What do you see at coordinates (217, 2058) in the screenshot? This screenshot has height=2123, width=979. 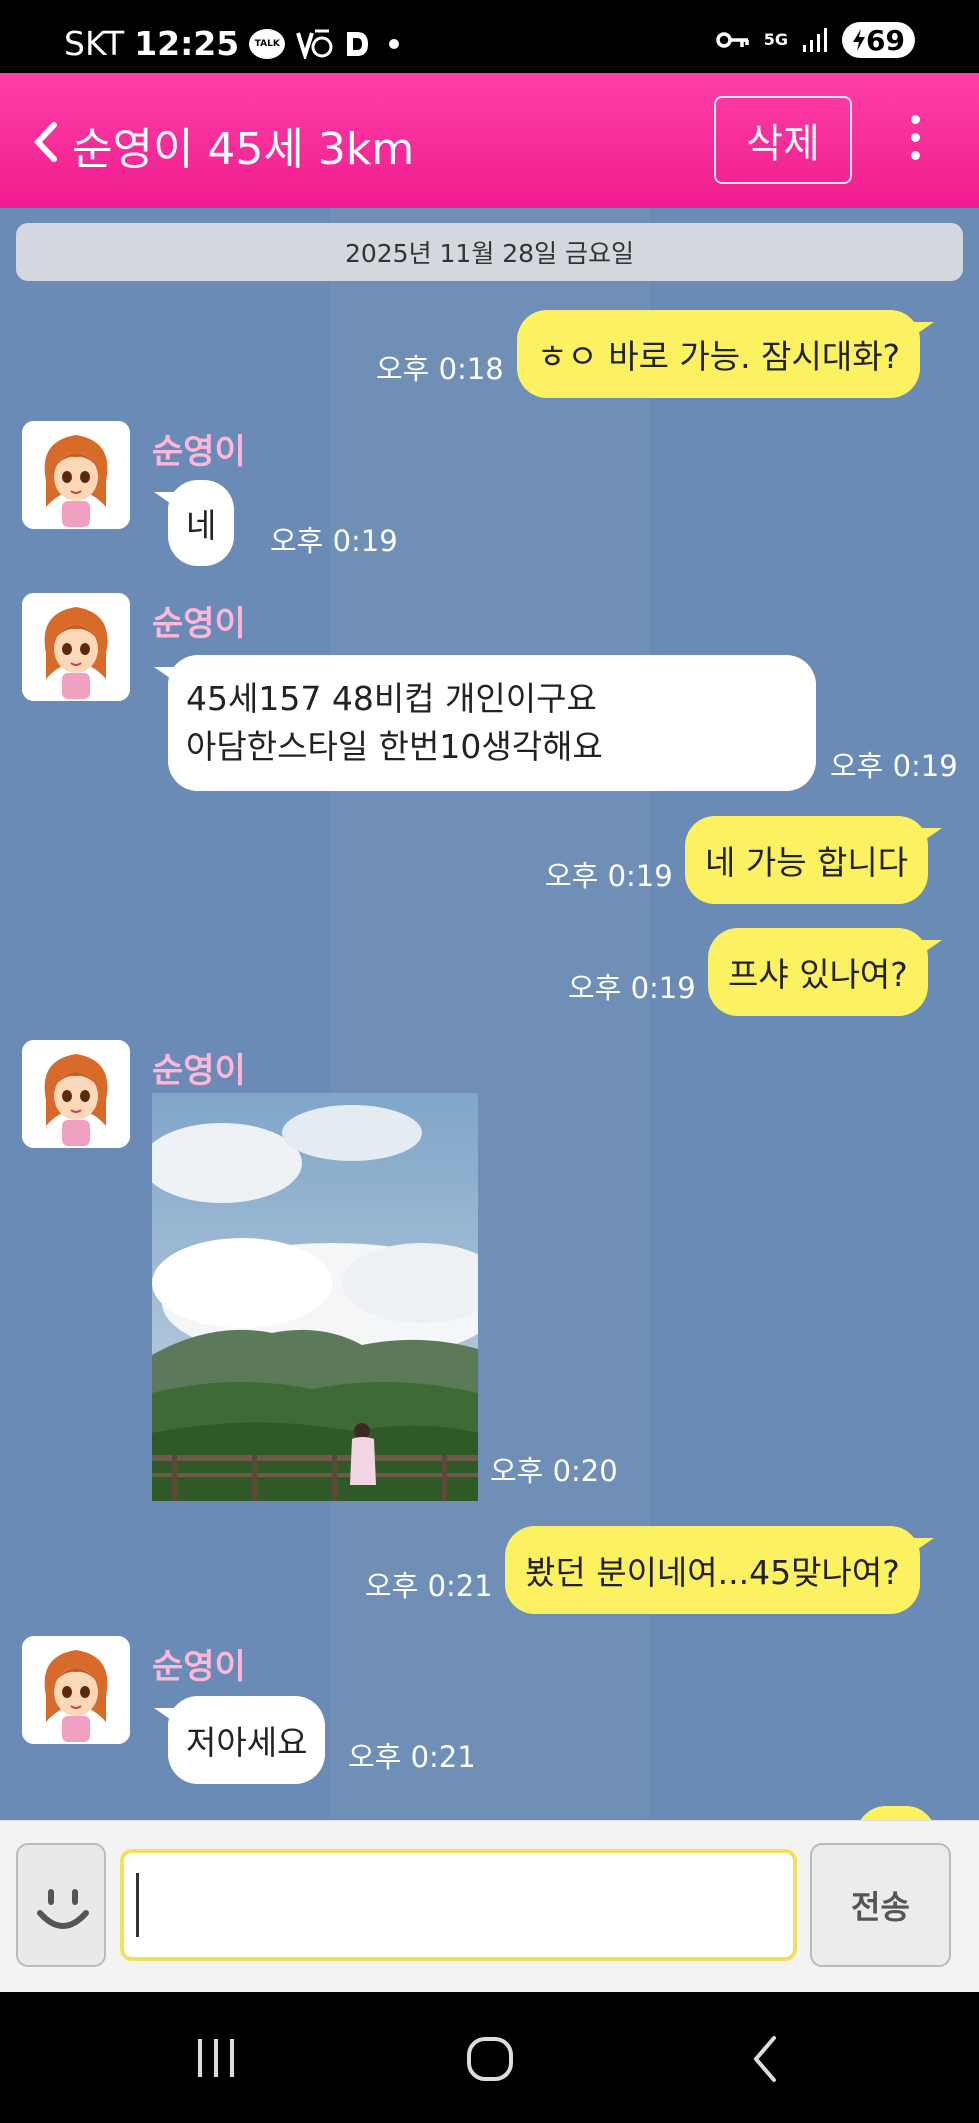 I see `recent-apps-icon` at bounding box center [217, 2058].